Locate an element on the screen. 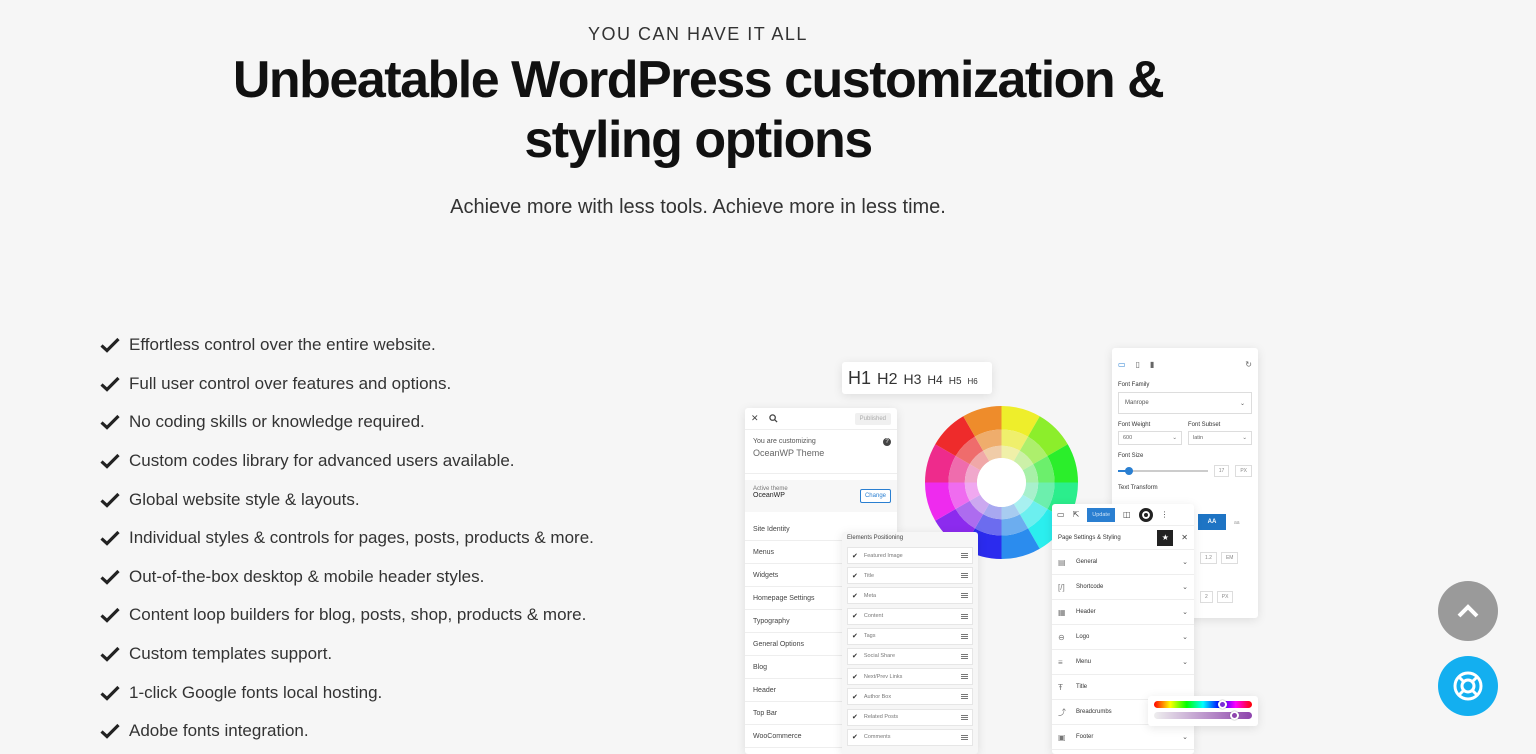  sidebar-toggle-icon: ◫ is located at coordinates (1127, 514).